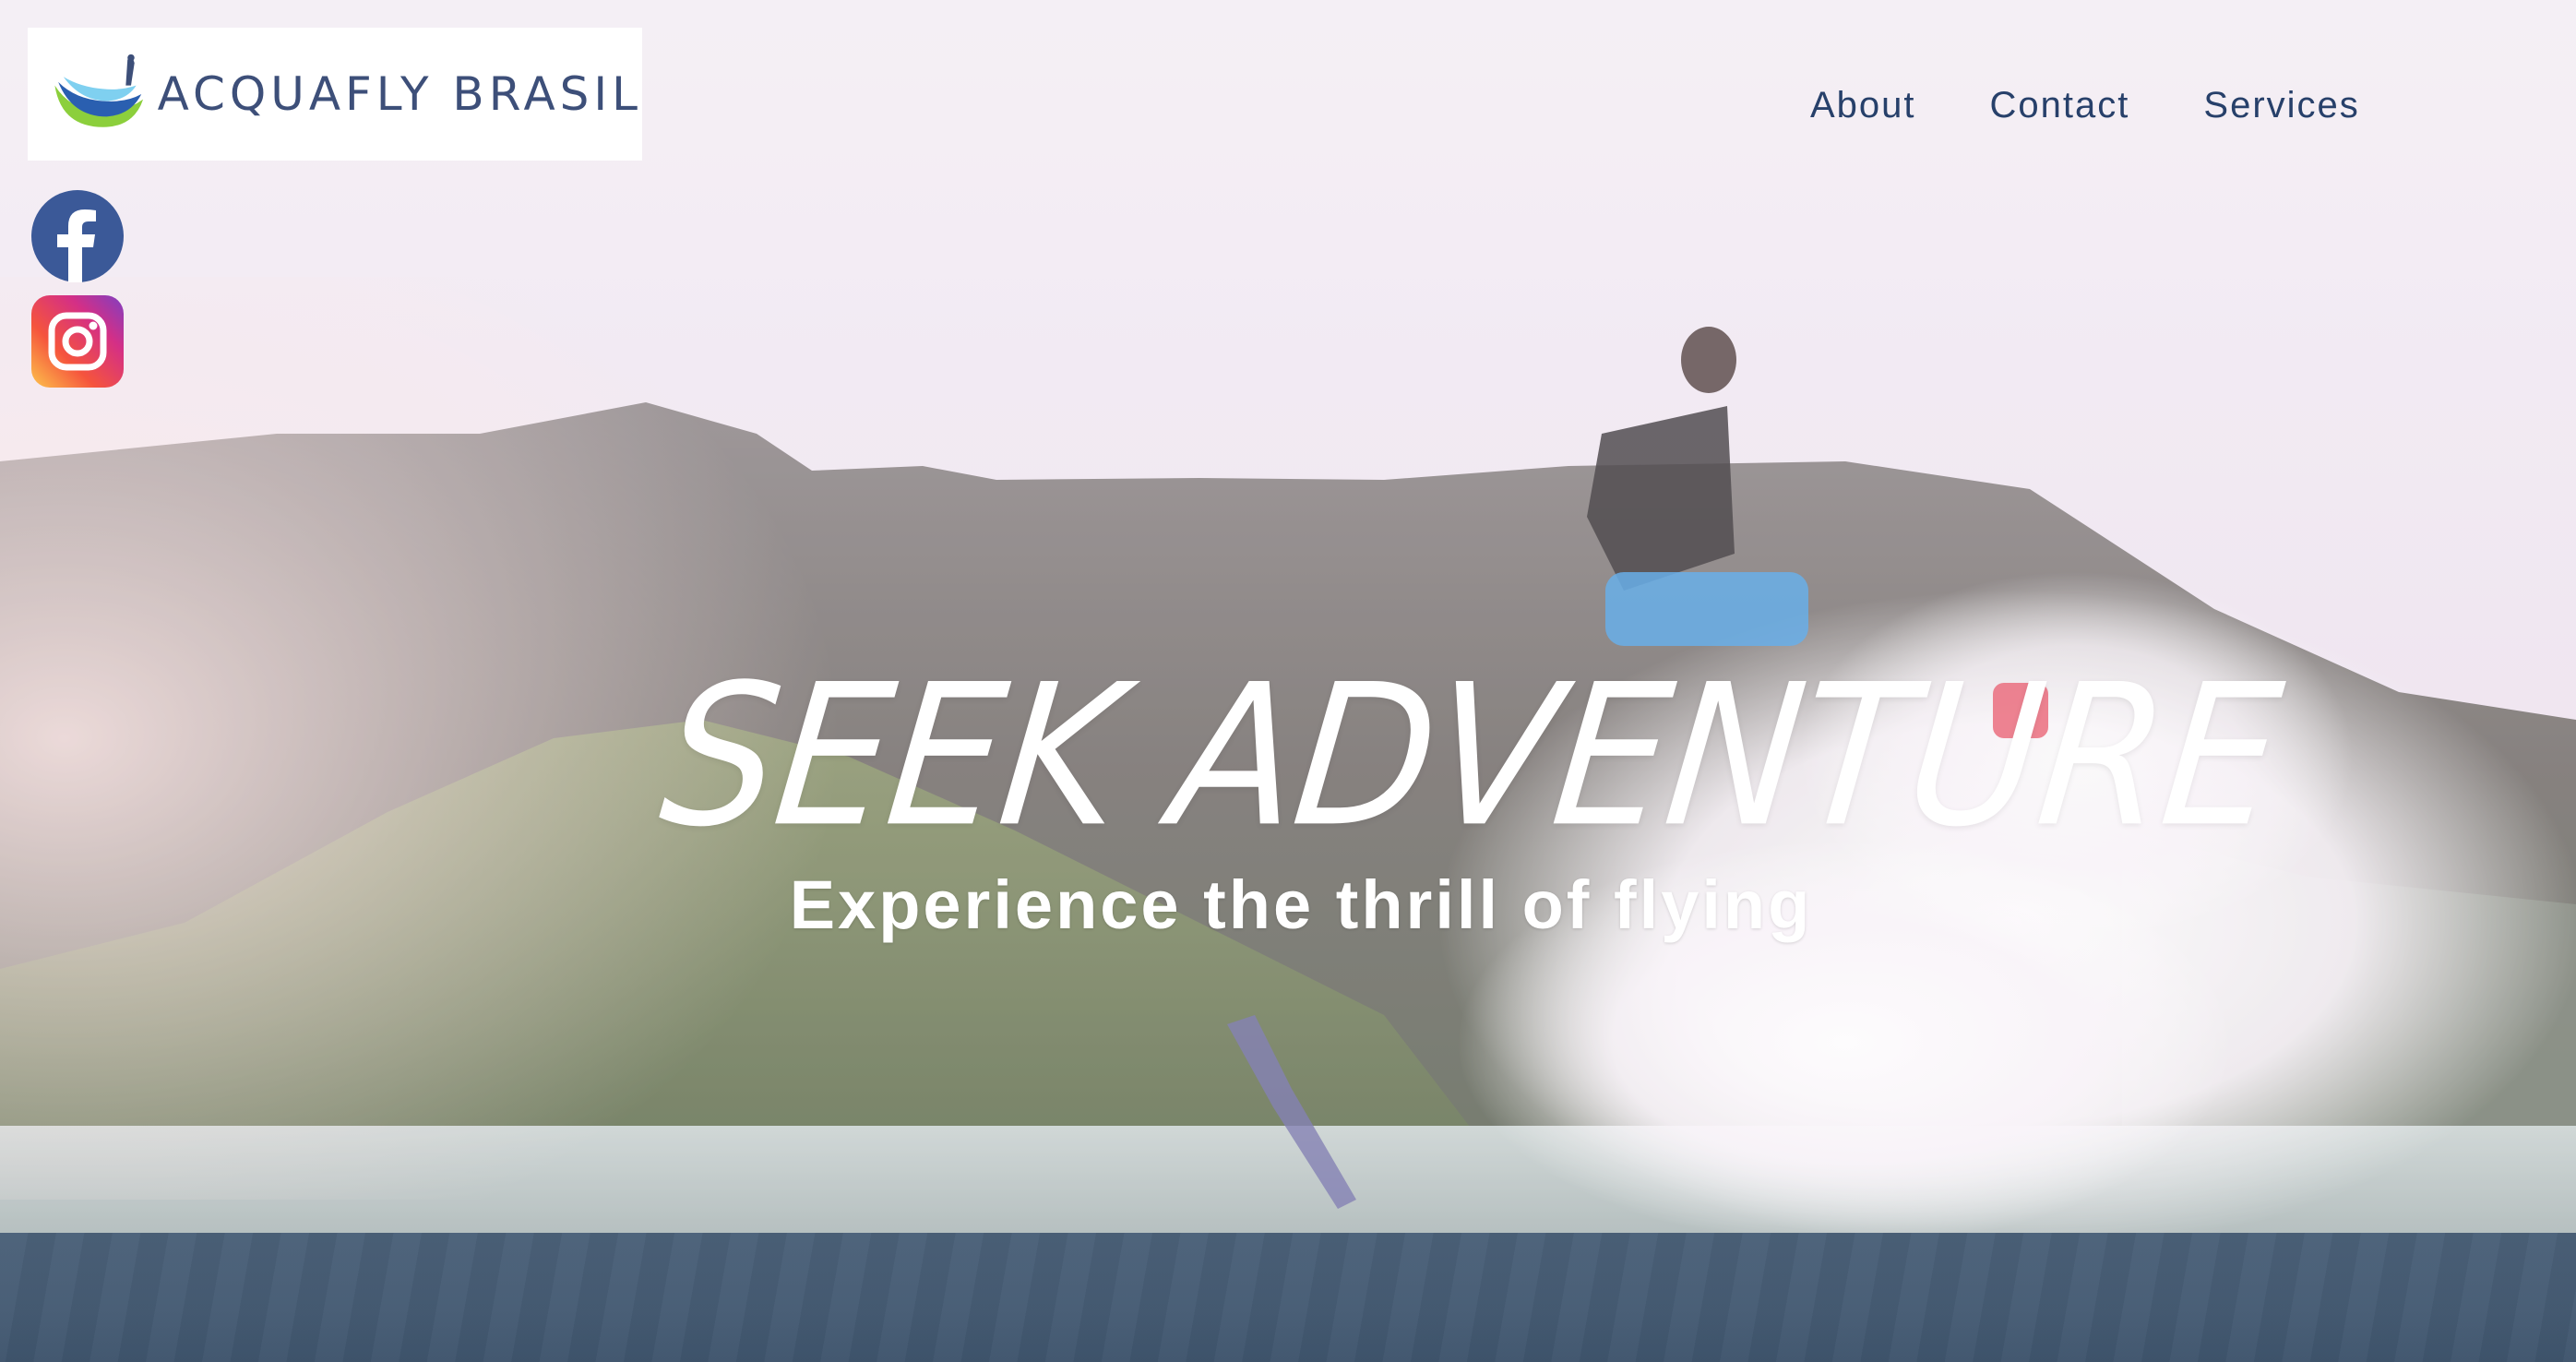 This screenshot has width=2576, height=1362. I want to click on hero-headline: SEEK ADVENTURE, so click(1470, 756).